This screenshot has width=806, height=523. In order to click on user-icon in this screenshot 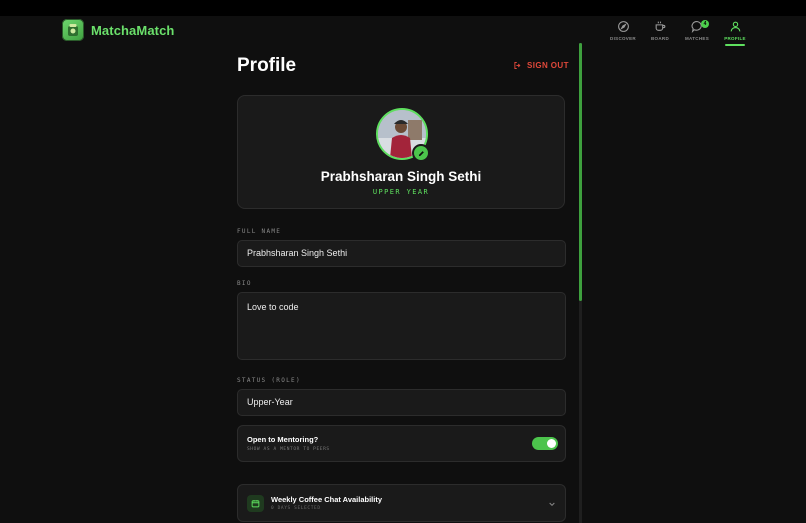, I will do `click(735, 26)`.